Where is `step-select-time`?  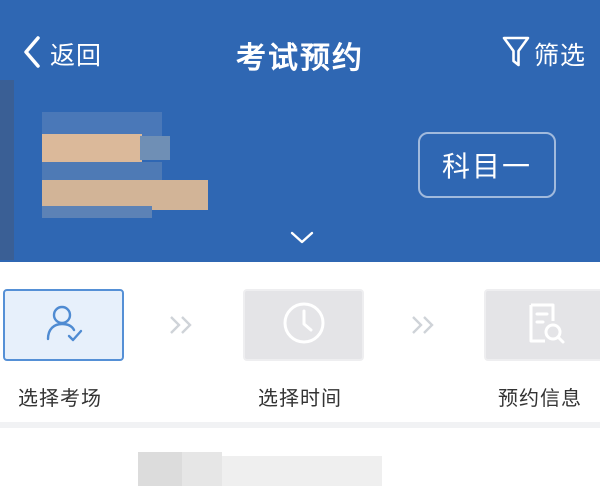
step-select-time is located at coordinates (303, 325).